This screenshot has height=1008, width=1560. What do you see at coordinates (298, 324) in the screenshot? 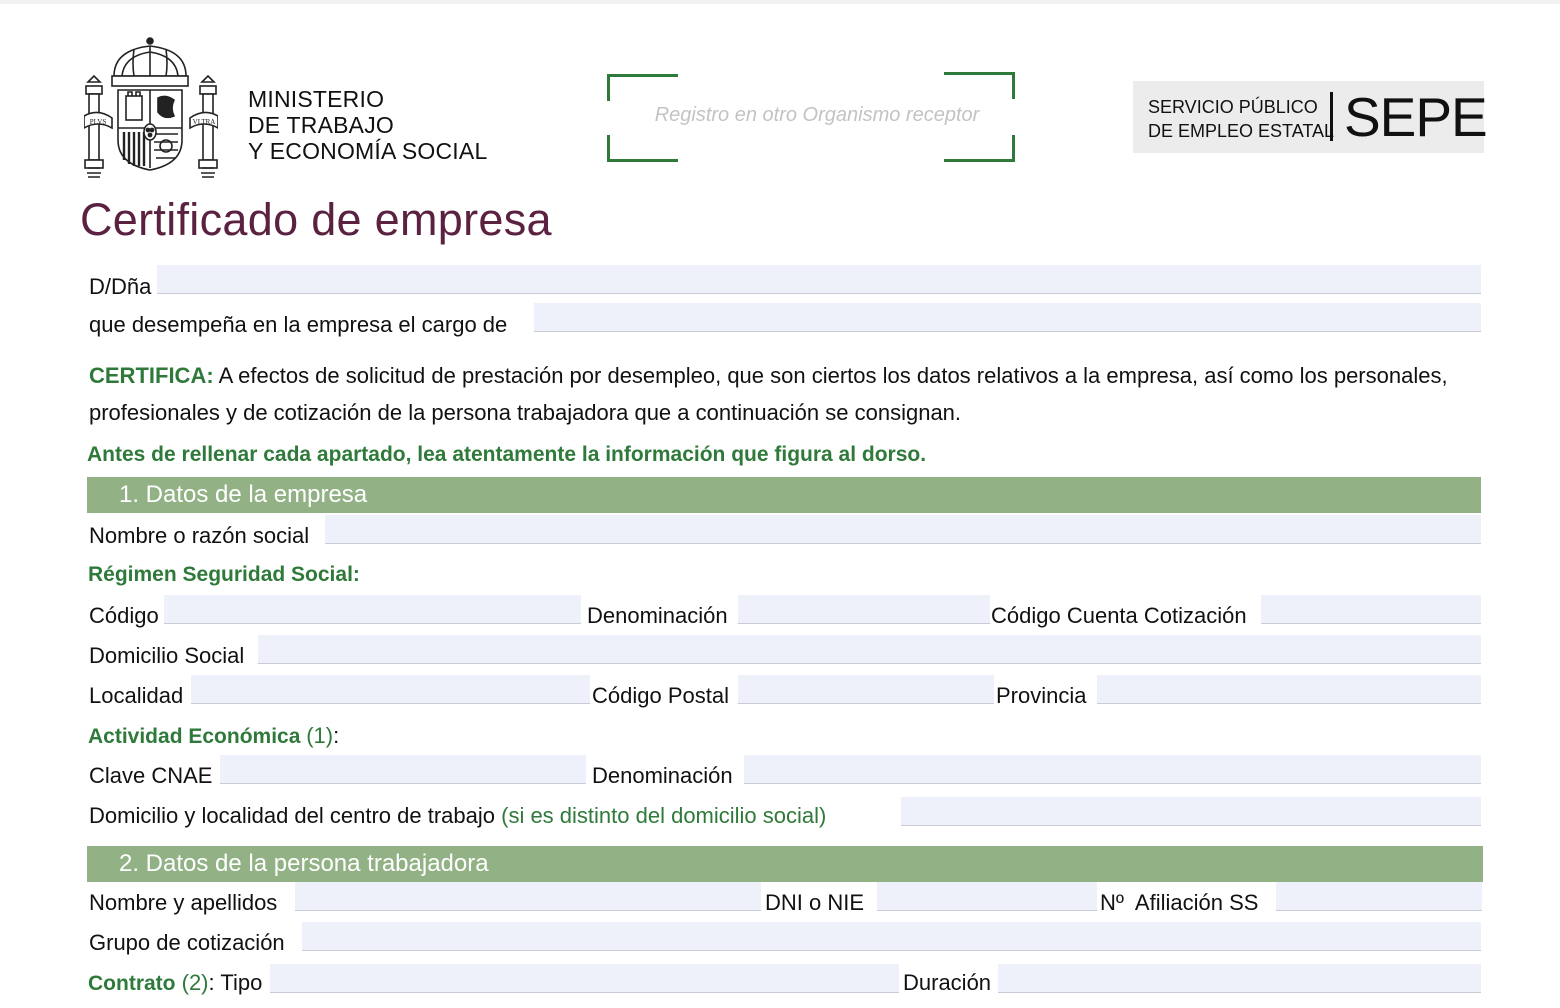
I see `cargo-label: que desempeña en la empresa el cargo de` at bounding box center [298, 324].